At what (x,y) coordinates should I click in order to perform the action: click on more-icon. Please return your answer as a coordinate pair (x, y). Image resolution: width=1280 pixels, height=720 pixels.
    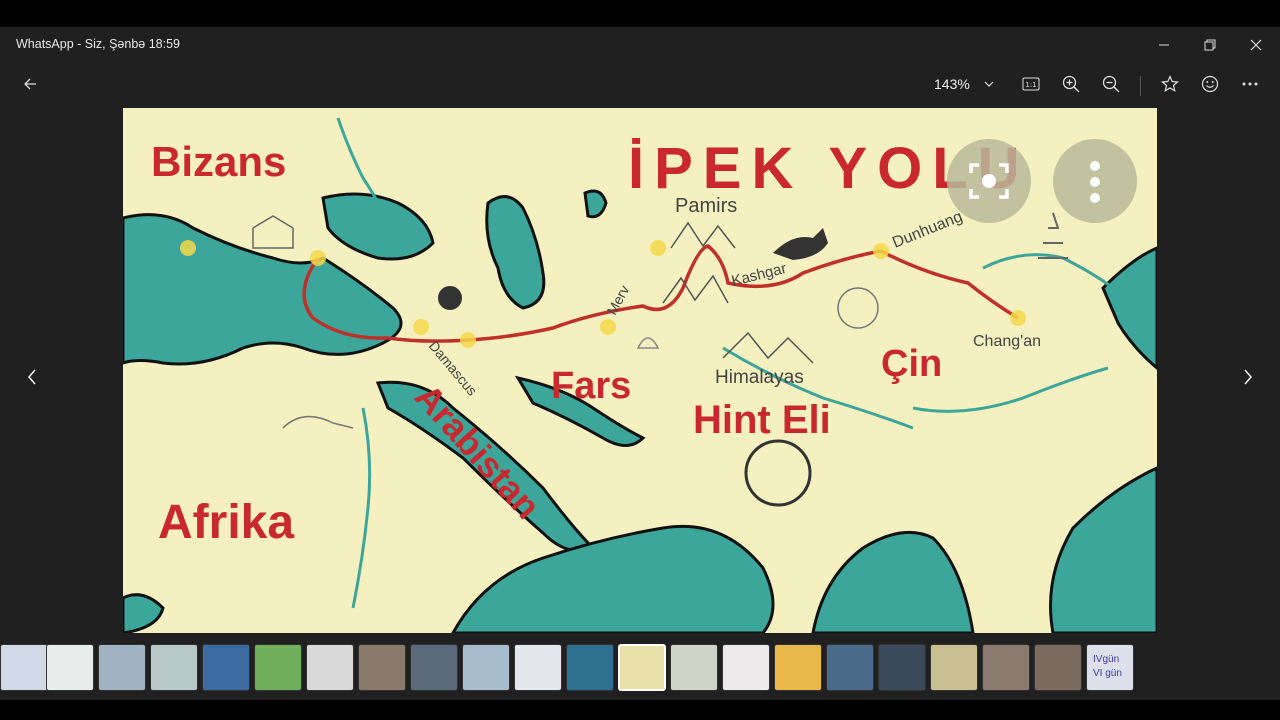
    Looking at the image, I should click on (1250, 84).